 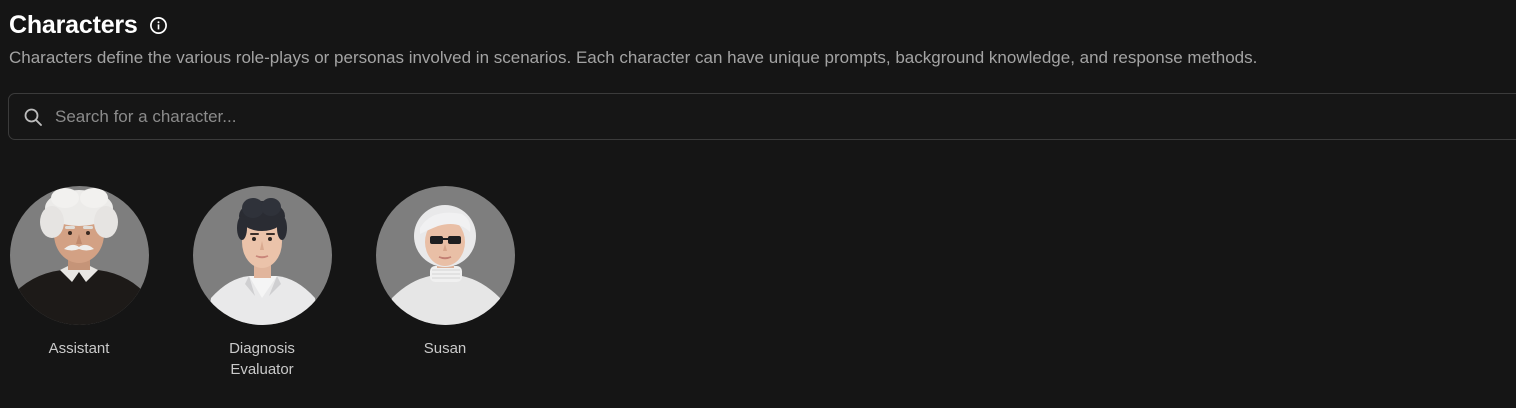 I want to click on info-icon, so click(x=158, y=25).